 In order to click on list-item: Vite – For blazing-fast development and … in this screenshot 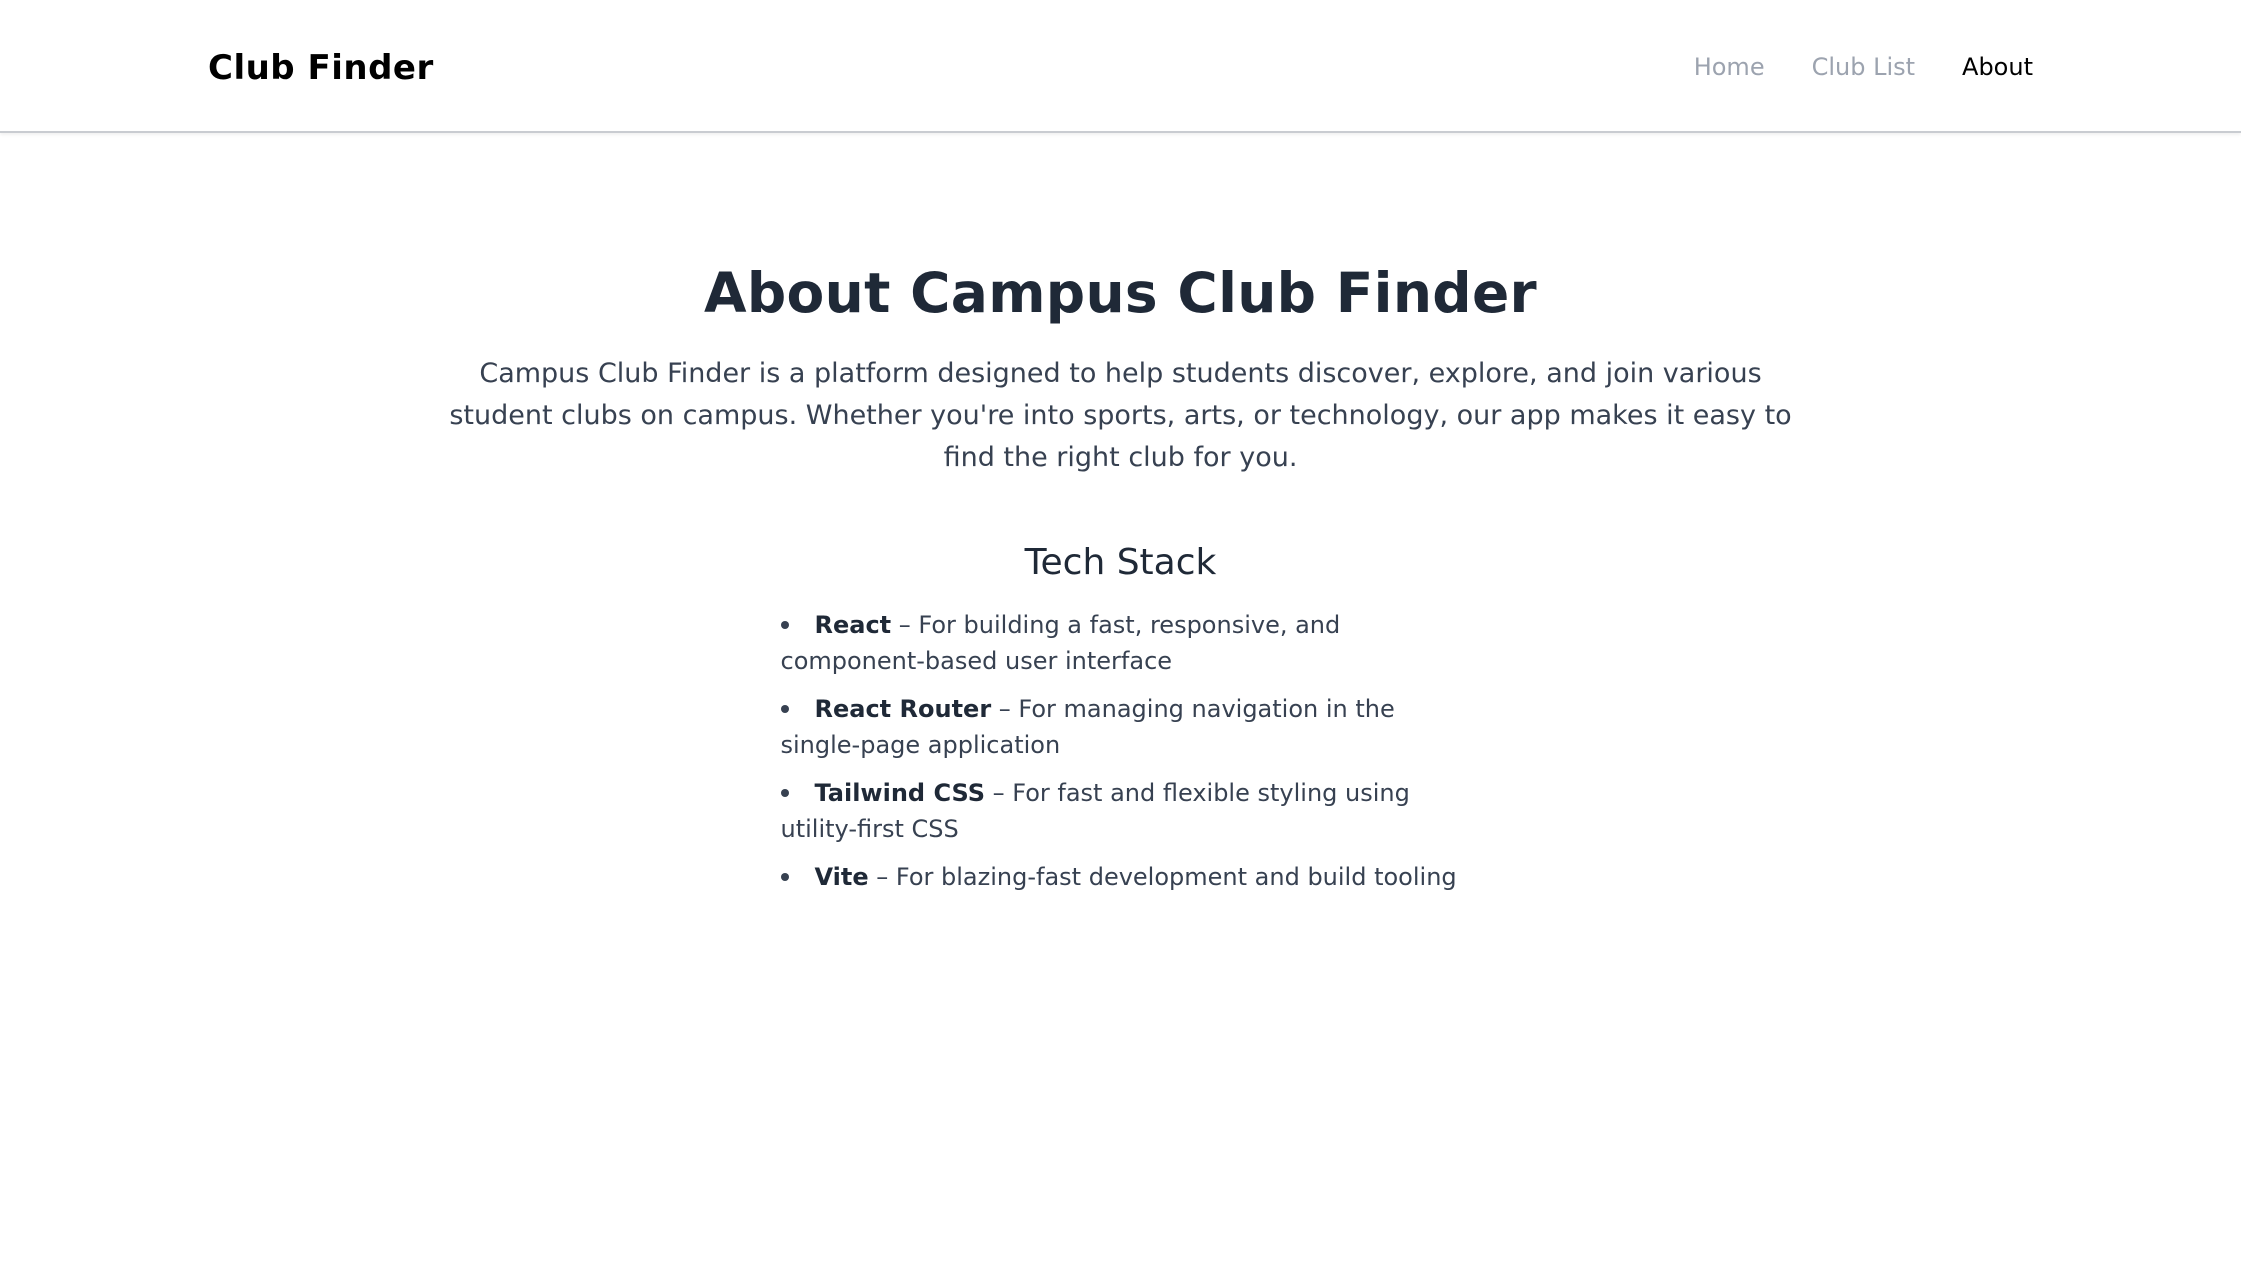, I will do `click(1120, 877)`.